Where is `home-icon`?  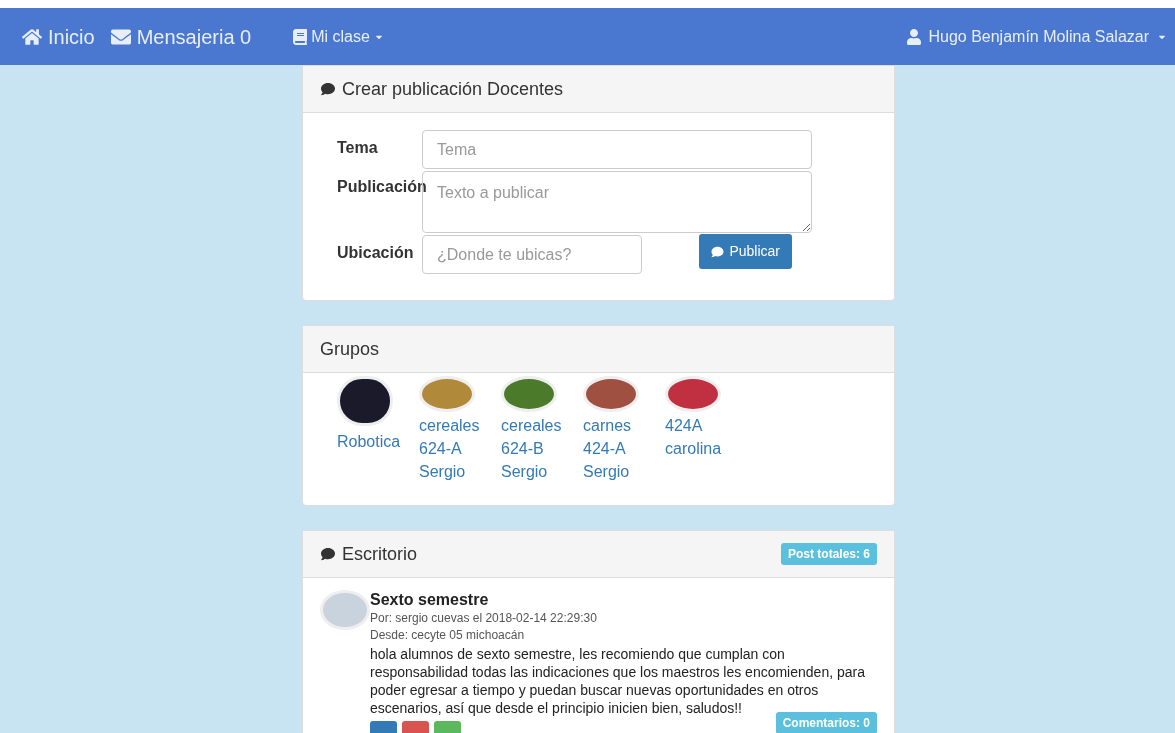
home-icon is located at coordinates (32, 36).